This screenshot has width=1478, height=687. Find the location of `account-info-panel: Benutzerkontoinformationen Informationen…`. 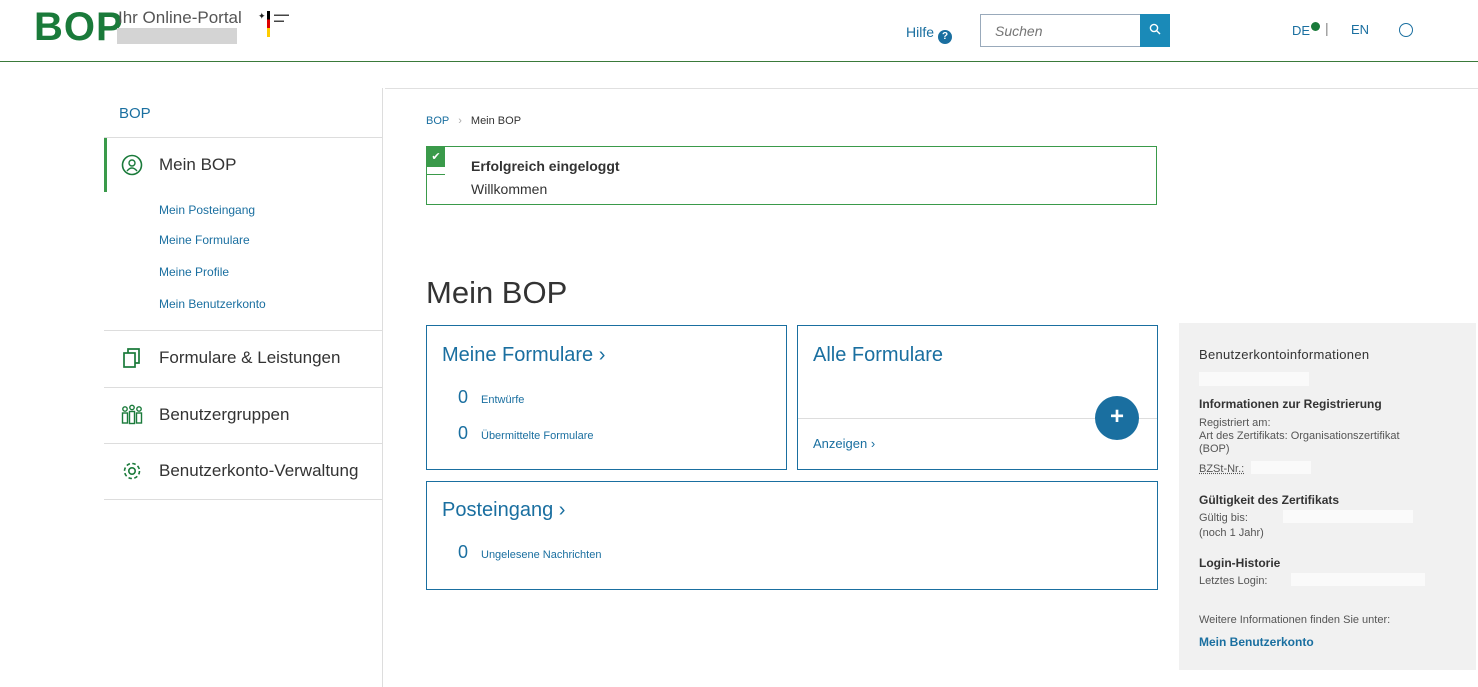

account-info-panel: Benutzerkontoinformationen Informationen… is located at coordinates (1327, 496).